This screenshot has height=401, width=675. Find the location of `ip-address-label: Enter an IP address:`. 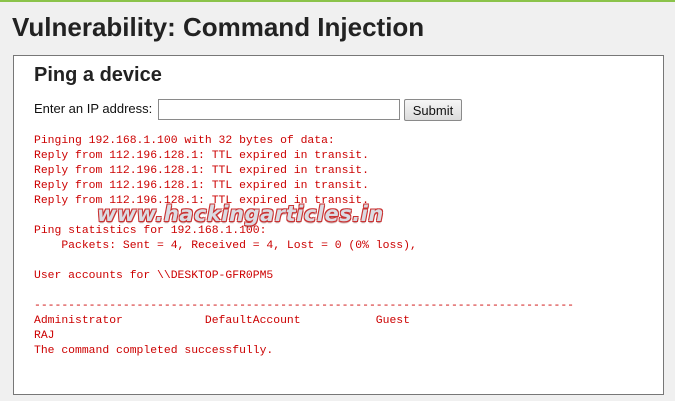

ip-address-label: Enter an IP address: is located at coordinates (93, 108).